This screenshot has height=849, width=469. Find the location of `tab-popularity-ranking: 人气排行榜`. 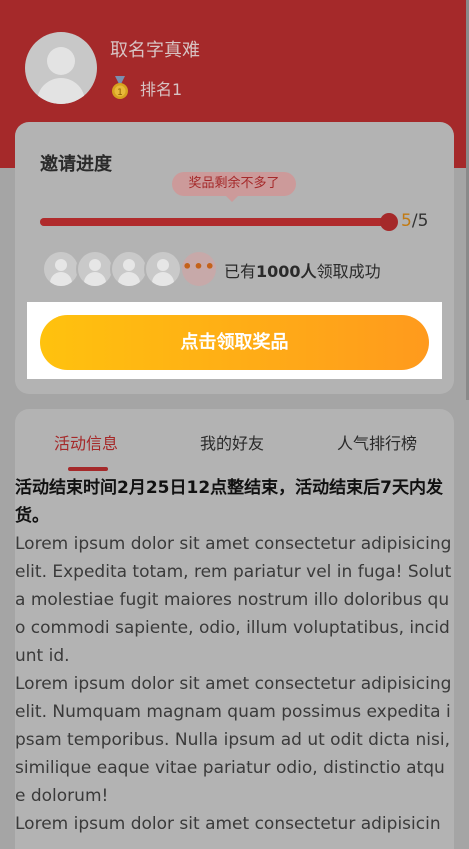

tab-popularity-ranking: 人气排行榜 is located at coordinates (377, 442).